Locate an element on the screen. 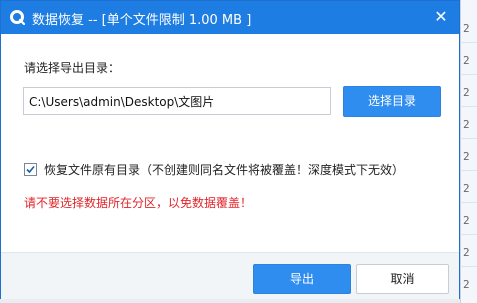 This screenshot has width=477, height=303. choose-directory-button: 选择目录 is located at coordinates (392, 101).